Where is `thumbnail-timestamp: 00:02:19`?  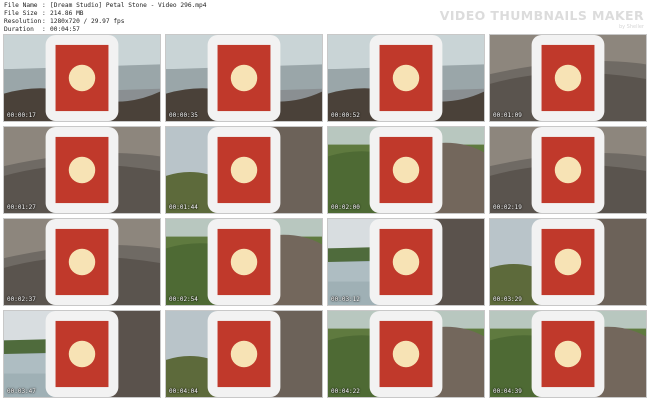
thumbnail-timestamp: 00:02:19 is located at coordinates (507, 207).